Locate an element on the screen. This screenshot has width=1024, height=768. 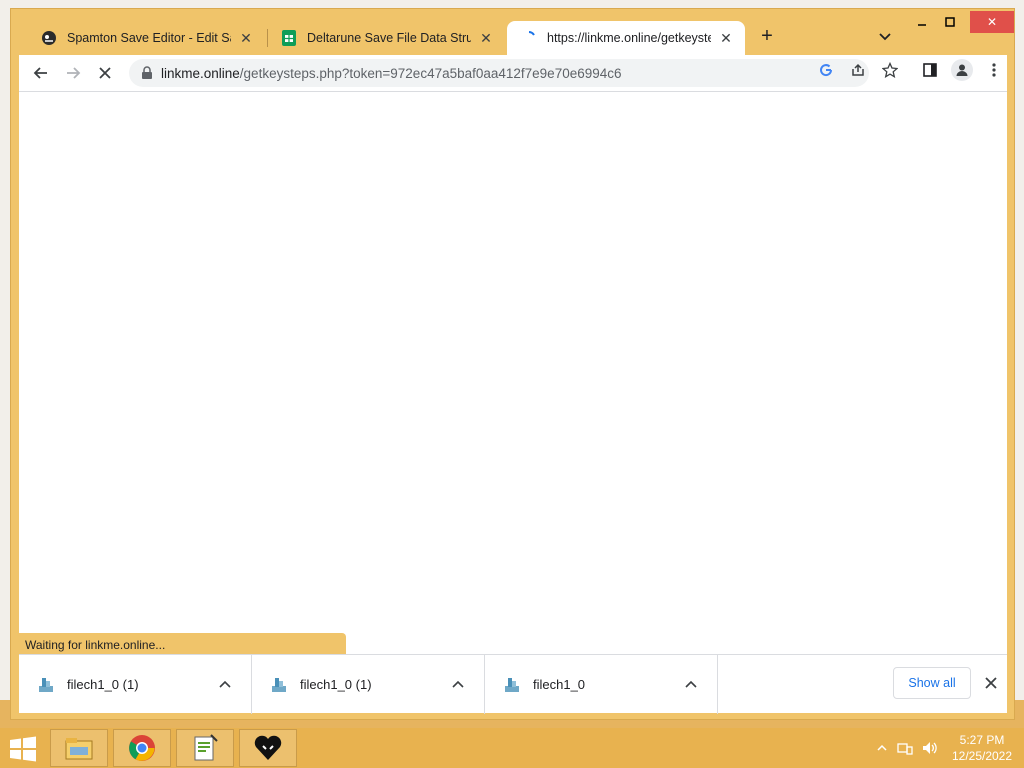
file-explorer-icon is located at coordinates (79, 748).